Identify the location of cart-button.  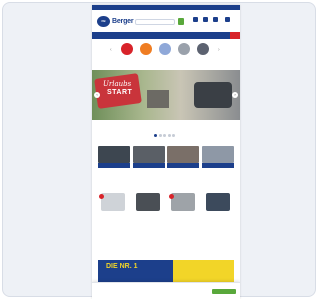
(227, 21).